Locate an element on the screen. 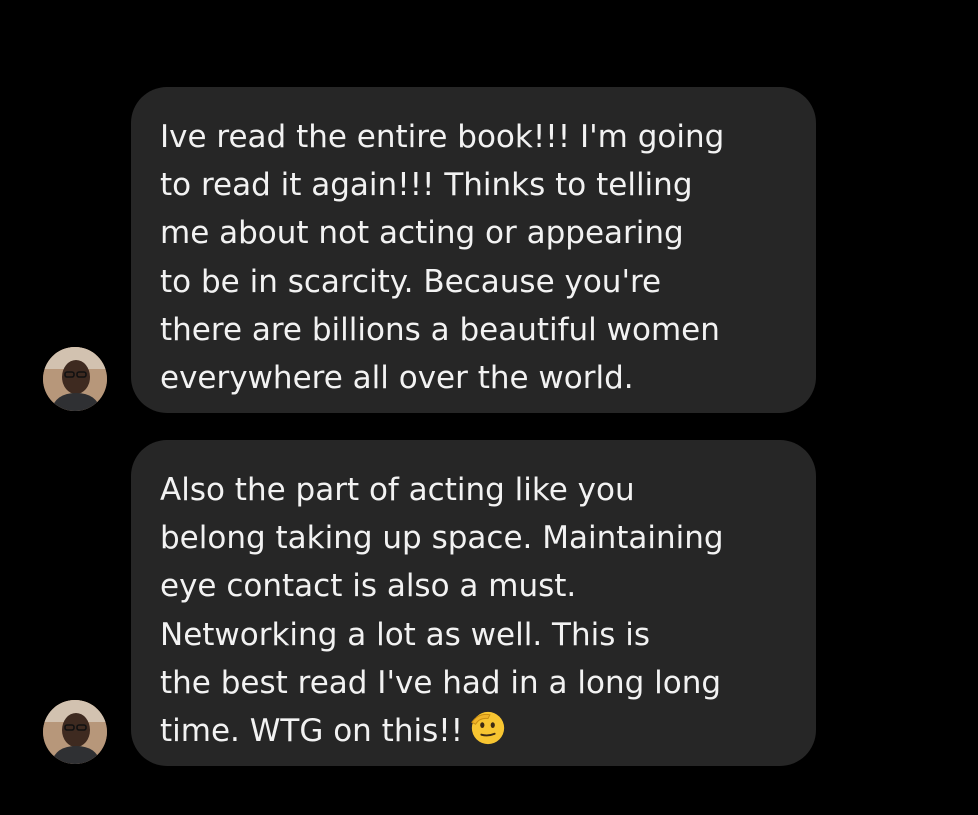  message-text-line: everywhere all over the world. is located at coordinates (397, 378).